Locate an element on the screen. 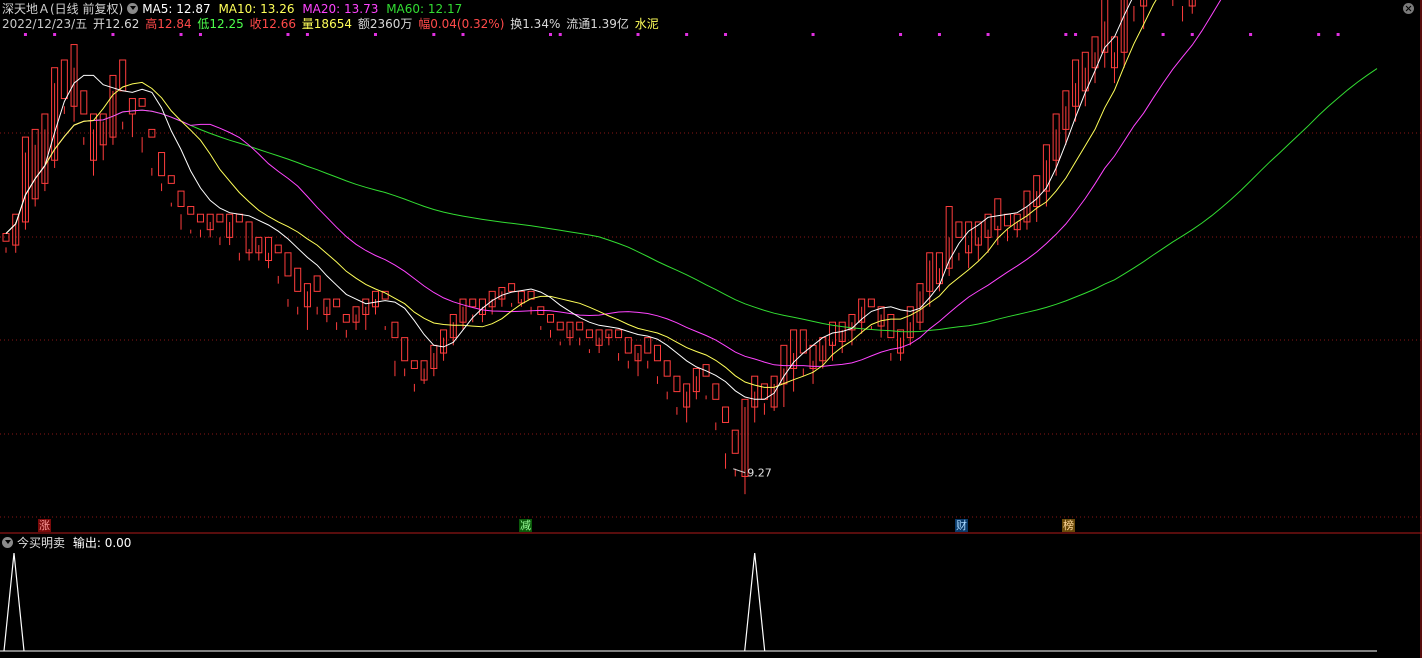 The width and height of the screenshot is (1422, 658). date-label: 2022/12/23/五 is located at coordinates (45, 24).